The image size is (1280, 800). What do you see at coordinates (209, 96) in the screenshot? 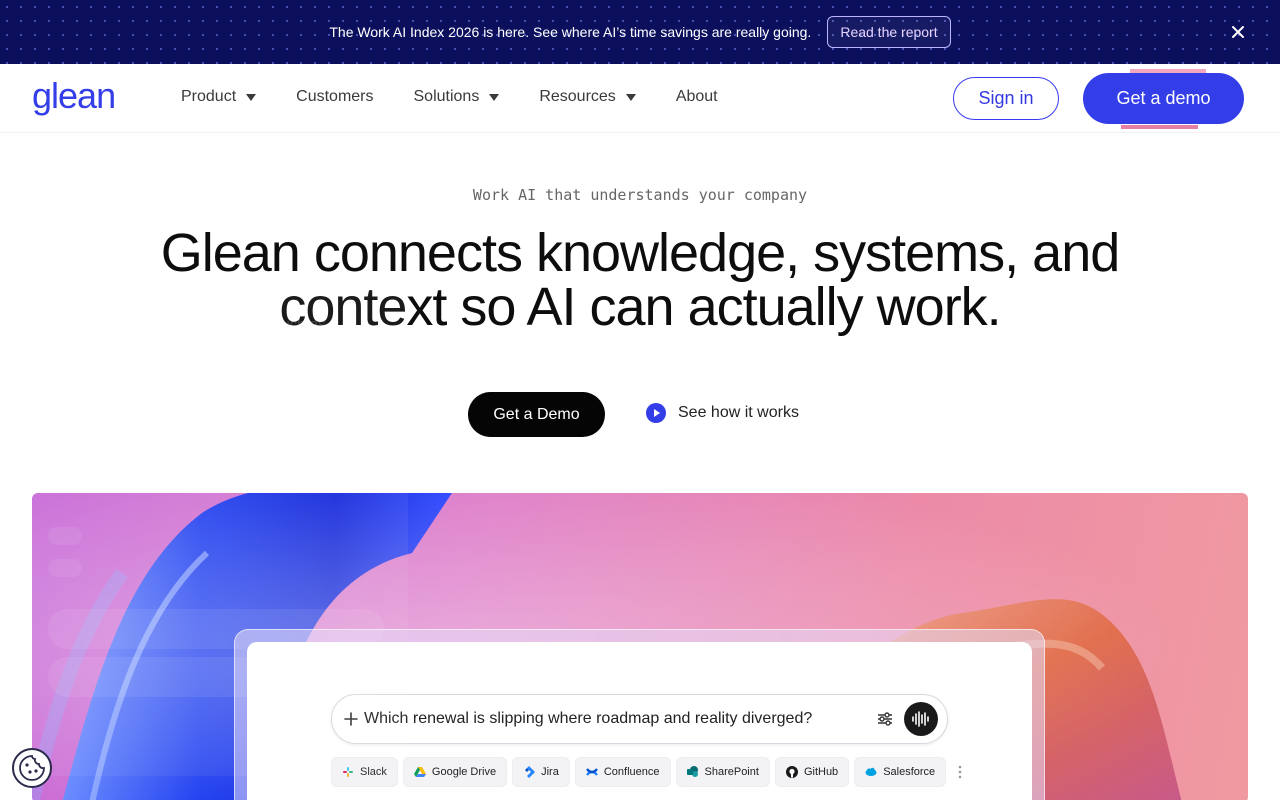
I see `nav-label: Product` at bounding box center [209, 96].